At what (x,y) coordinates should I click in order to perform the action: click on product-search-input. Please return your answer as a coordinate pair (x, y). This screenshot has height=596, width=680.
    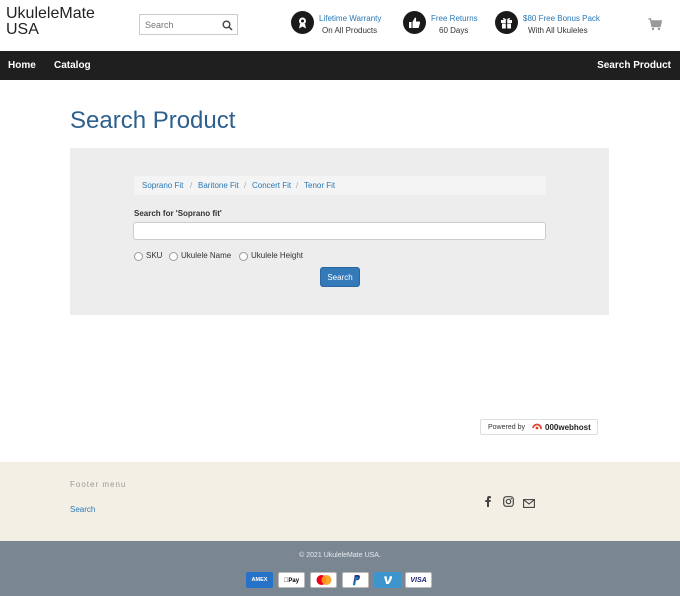
    Looking at the image, I should click on (339, 231).